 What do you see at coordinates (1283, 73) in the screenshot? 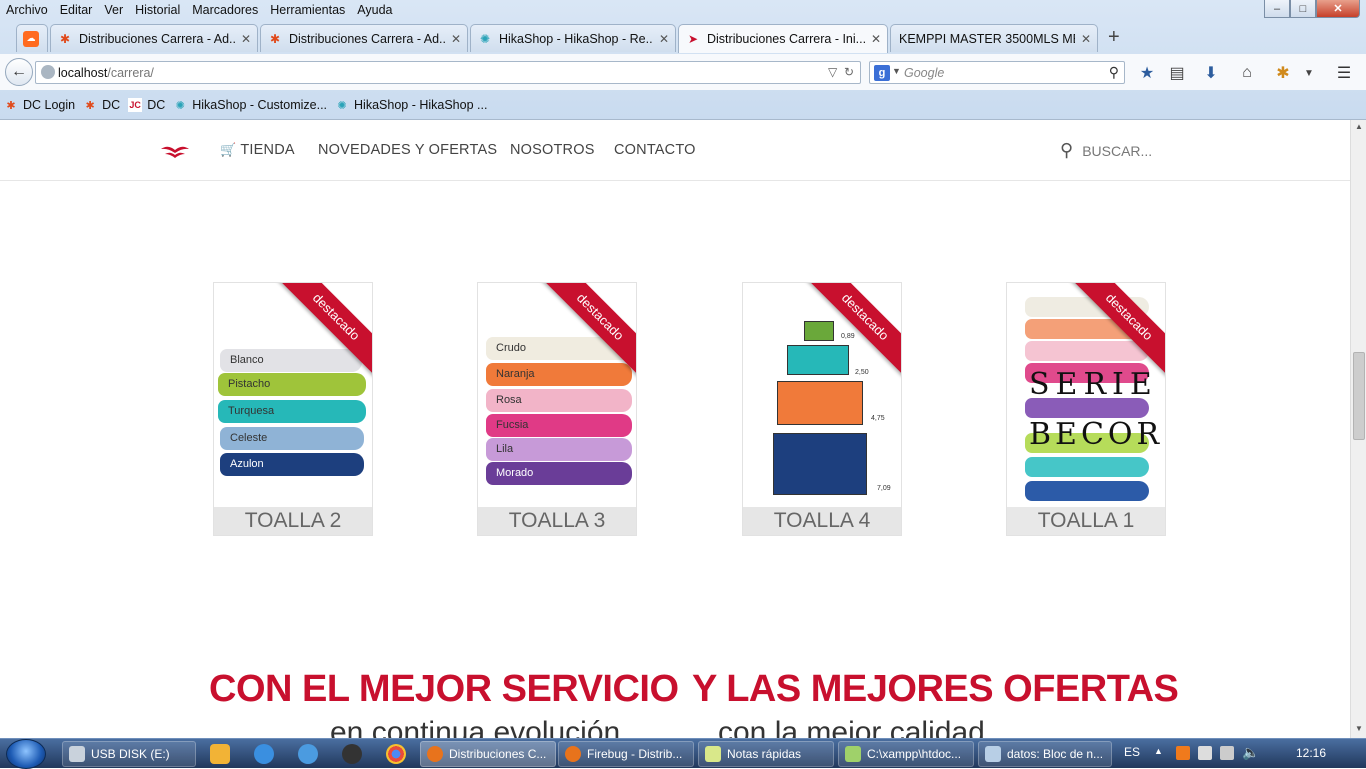
I see `firebug-icon: ✱` at bounding box center [1283, 73].